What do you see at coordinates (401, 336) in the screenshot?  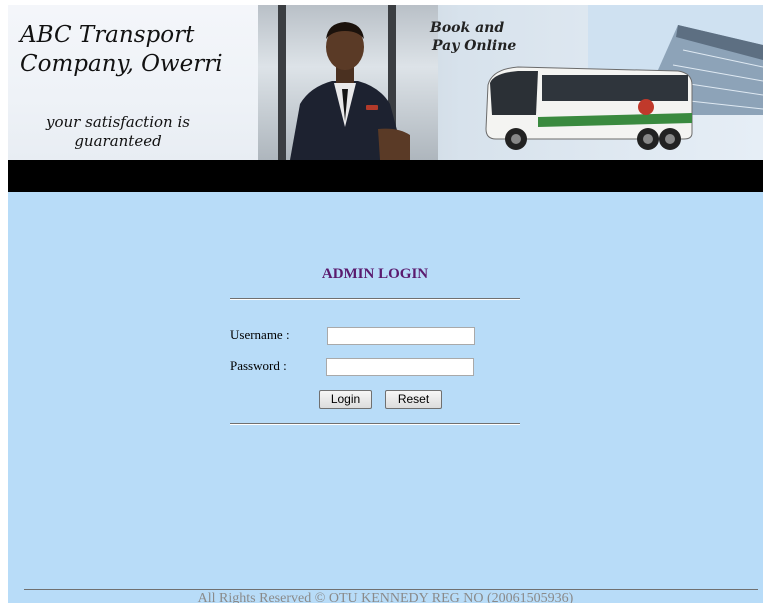 I see `username-input` at bounding box center [401, 336].